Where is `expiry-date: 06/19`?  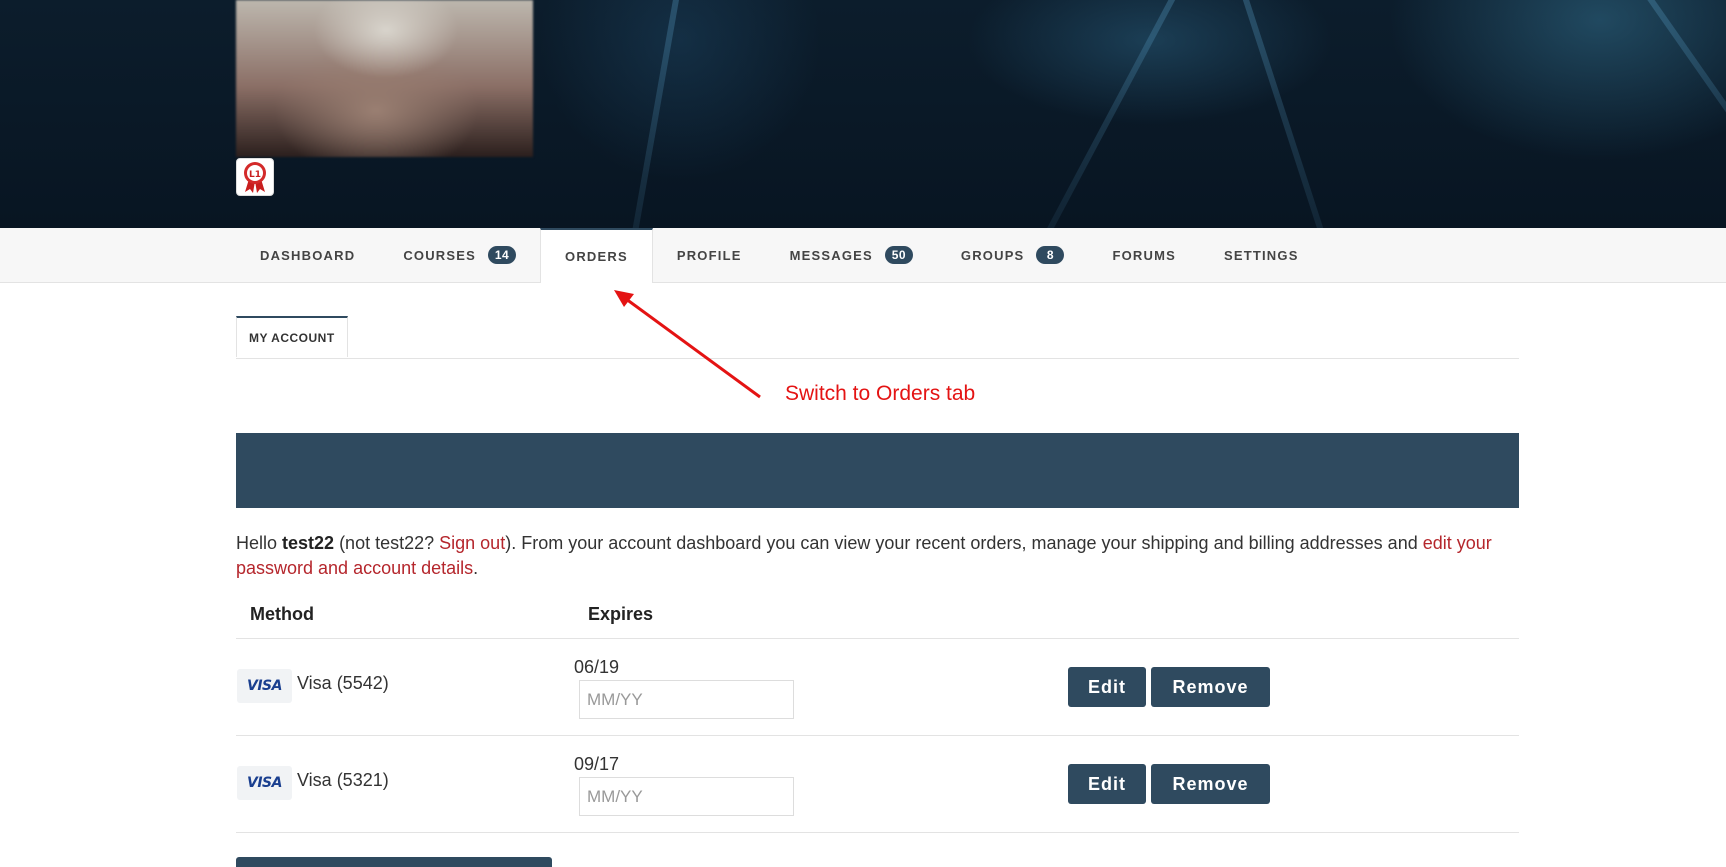
expiry-date: 06/19 is located at coordinates (597, 667).